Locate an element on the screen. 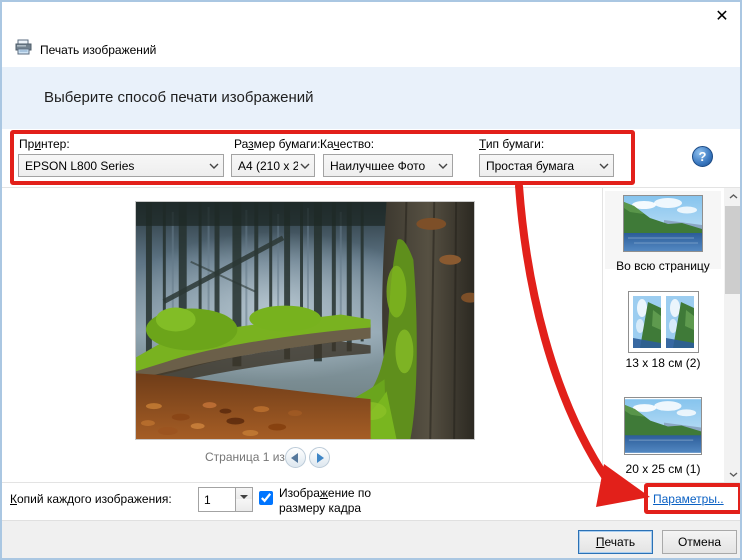 The height and width of the screenshot is (560, 742). previous-page-button is located at coordinates (295, 457).